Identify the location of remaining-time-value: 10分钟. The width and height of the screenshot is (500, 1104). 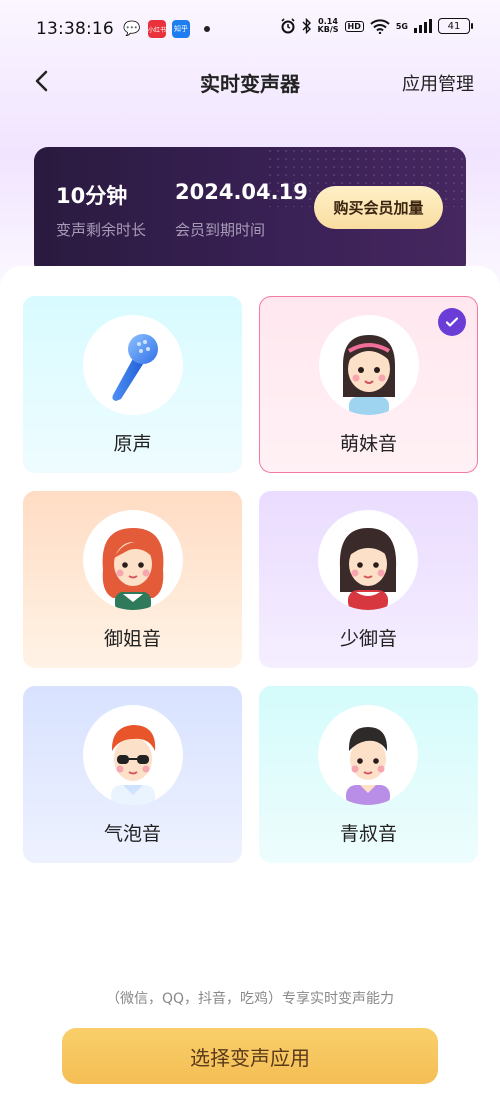
(92, 196).